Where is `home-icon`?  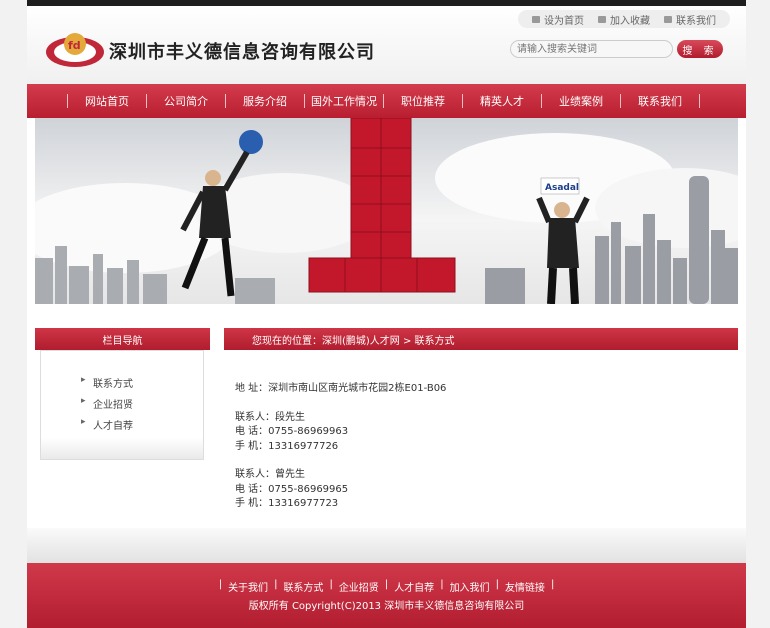
home-icon is located at coordinates (536, 19).